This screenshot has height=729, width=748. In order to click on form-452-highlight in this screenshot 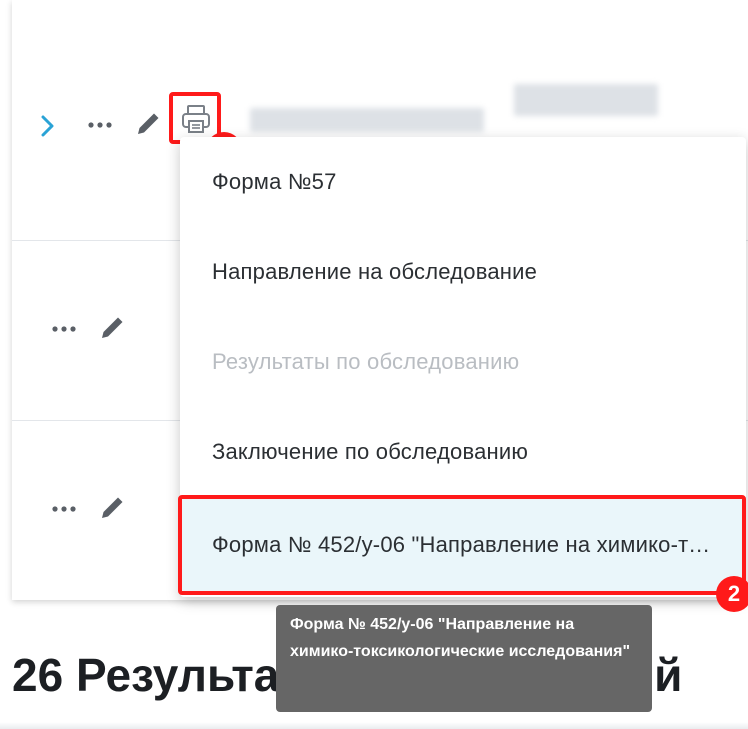, I will do `click(462, 545)`.